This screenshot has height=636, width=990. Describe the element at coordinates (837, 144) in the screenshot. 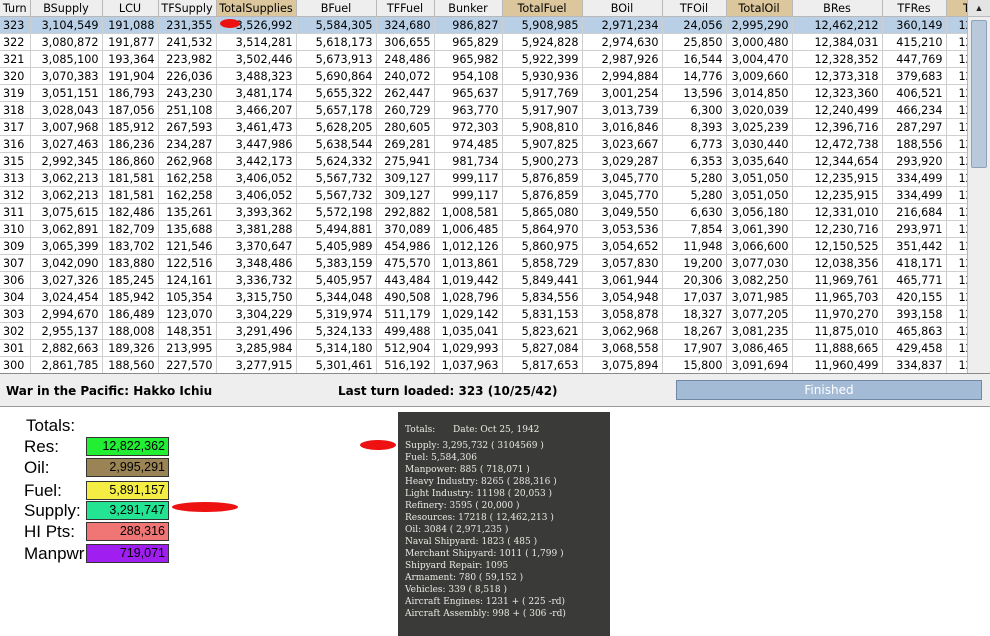

I see `table-cell: 12,472,738` at that location.